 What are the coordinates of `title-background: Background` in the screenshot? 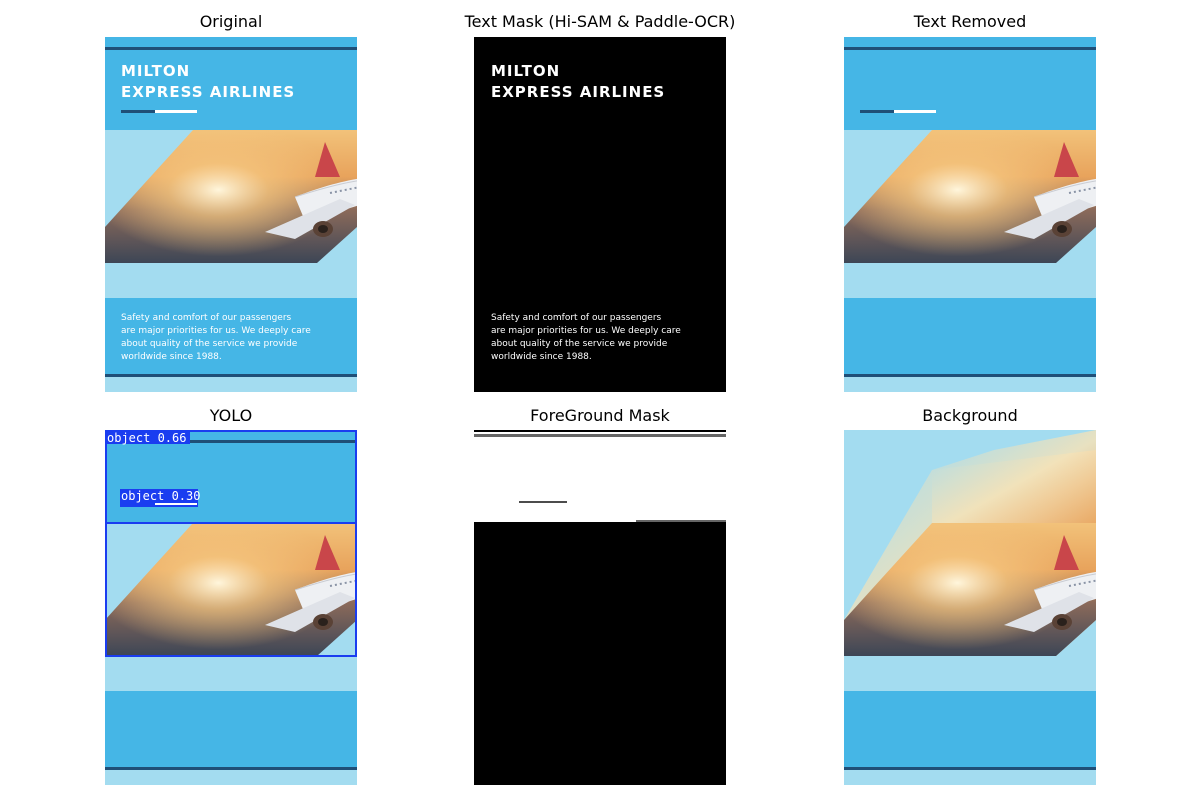 It's located at (970, 415).